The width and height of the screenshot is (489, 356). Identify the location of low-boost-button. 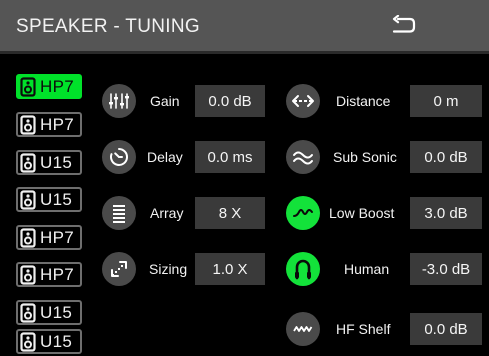
(303, 213).